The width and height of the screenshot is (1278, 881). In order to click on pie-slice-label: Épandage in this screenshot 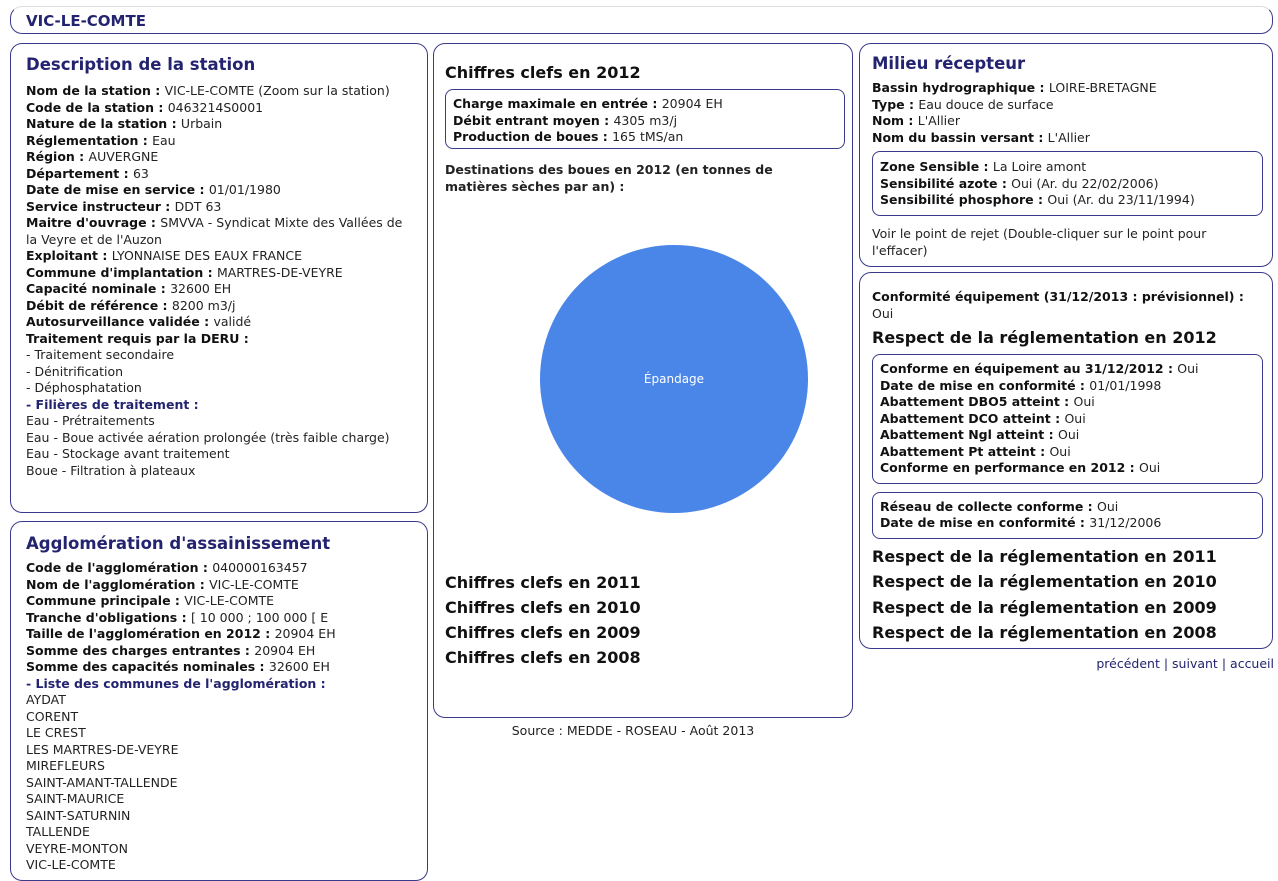, I will do `click(674, 378)`.